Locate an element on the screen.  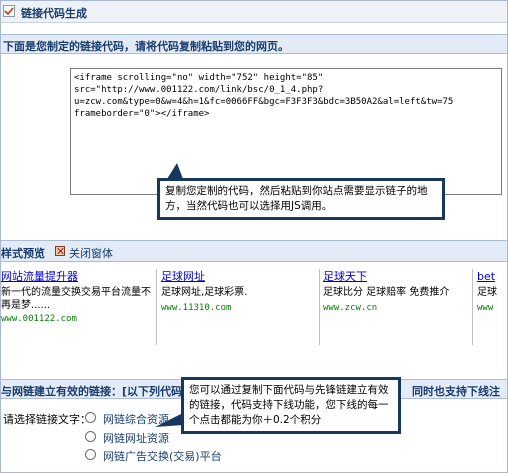
preview-item-link: 足球天下 is located at coordinates (397, 276).